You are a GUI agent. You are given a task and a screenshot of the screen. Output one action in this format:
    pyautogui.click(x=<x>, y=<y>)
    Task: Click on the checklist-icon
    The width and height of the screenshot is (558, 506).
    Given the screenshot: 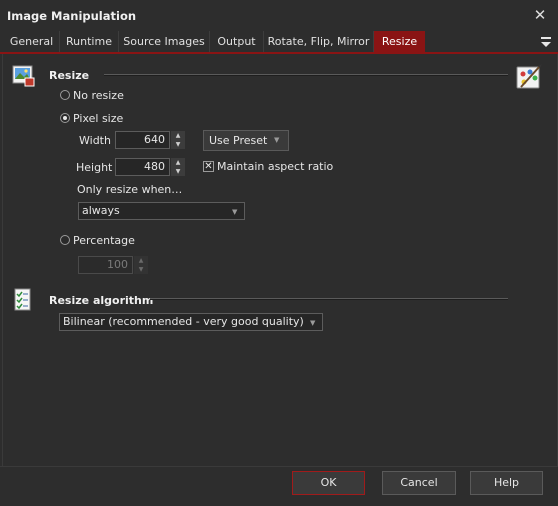 What is the action you would take?
    pyautogui.click(x=23, y=300)
    